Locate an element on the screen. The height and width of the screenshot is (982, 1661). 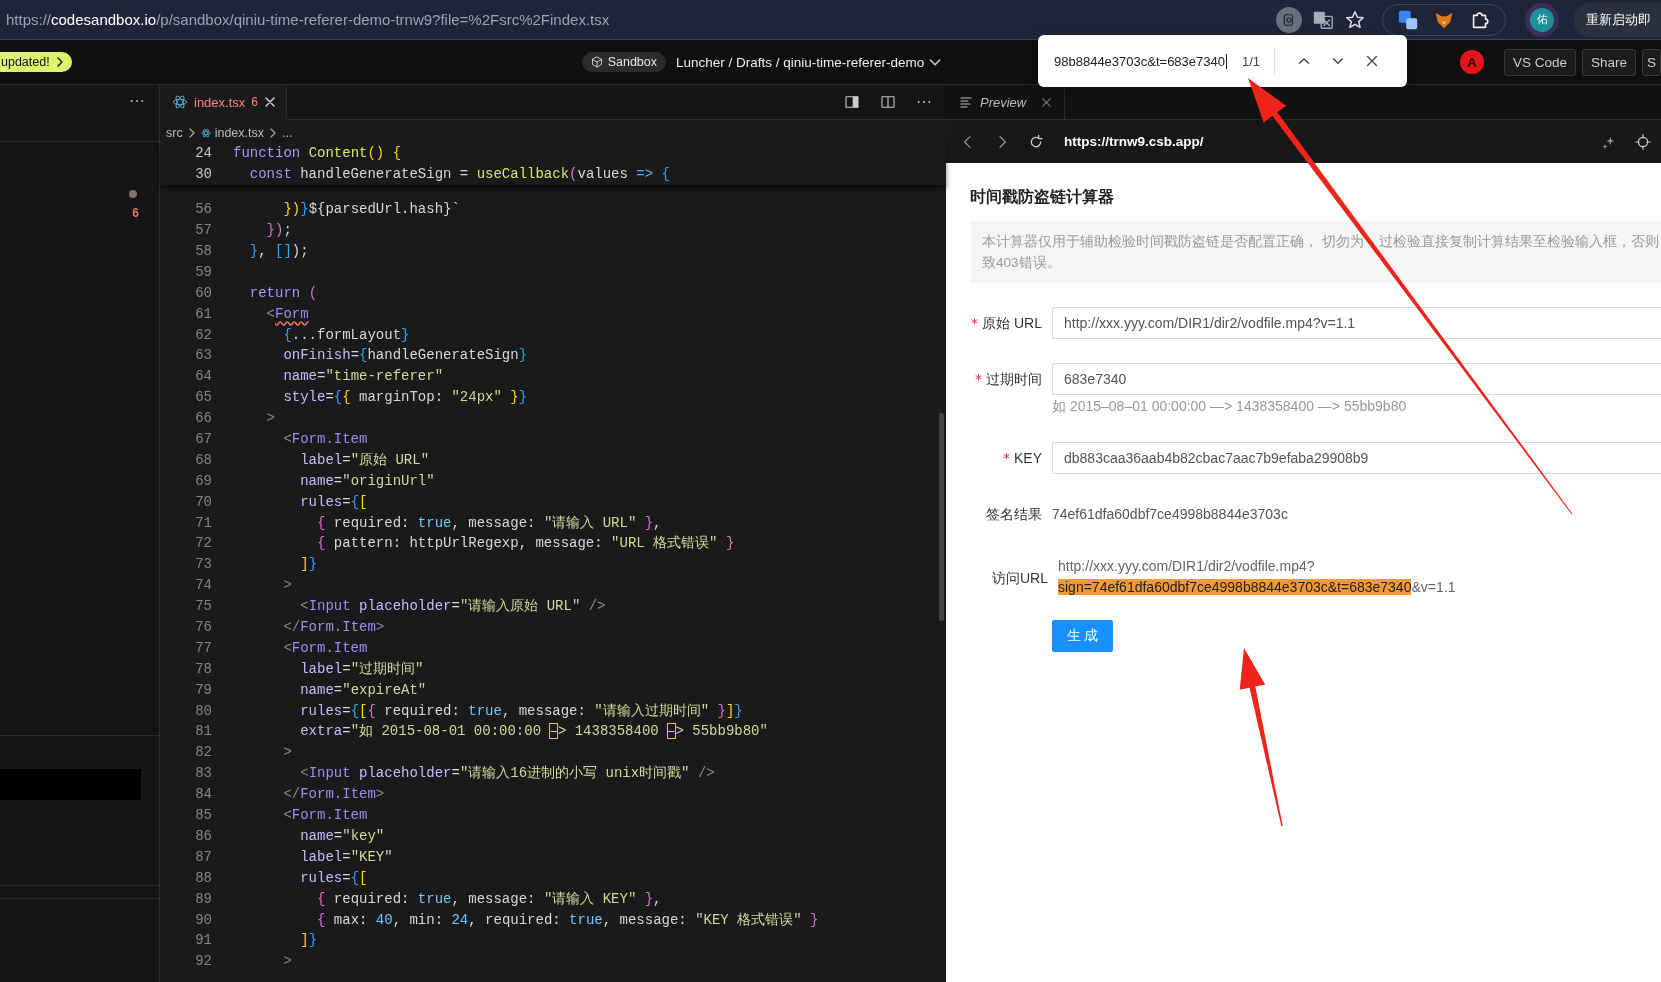
line-number: 82 is located at coordinates (203, 752).